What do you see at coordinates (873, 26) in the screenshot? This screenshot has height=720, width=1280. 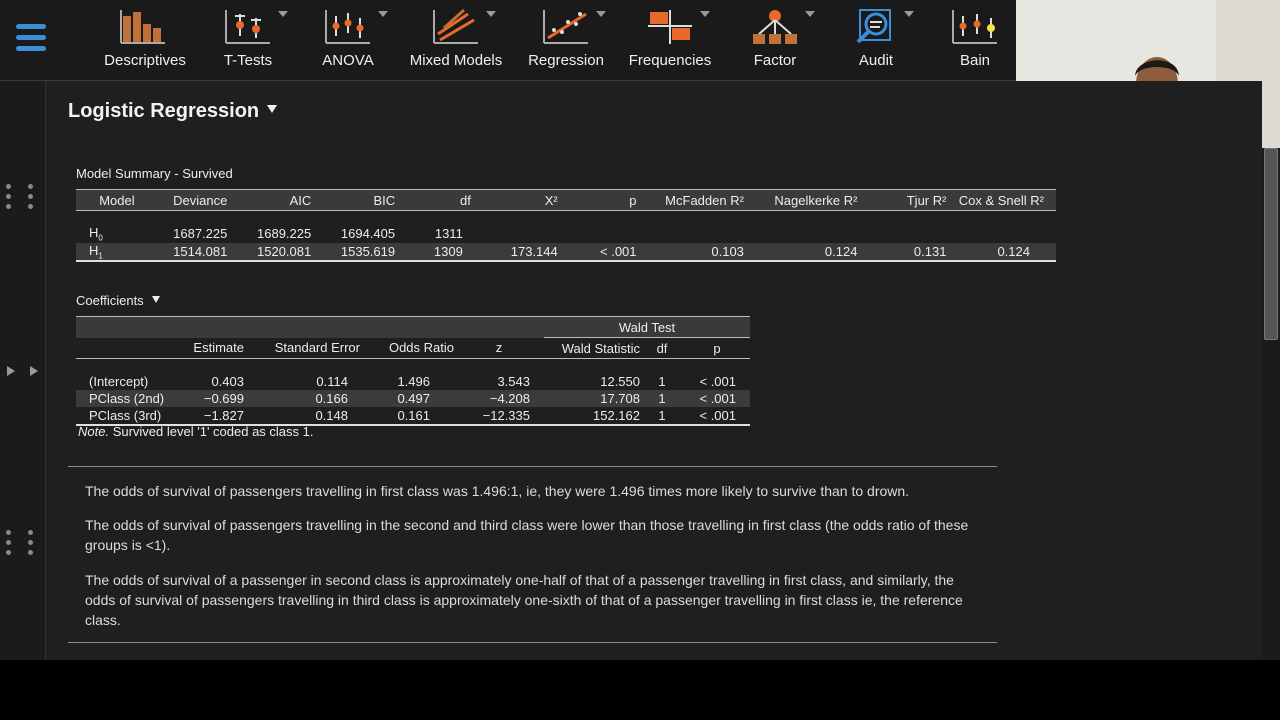 I see `audit-icon` at bounding box center [873, 26].